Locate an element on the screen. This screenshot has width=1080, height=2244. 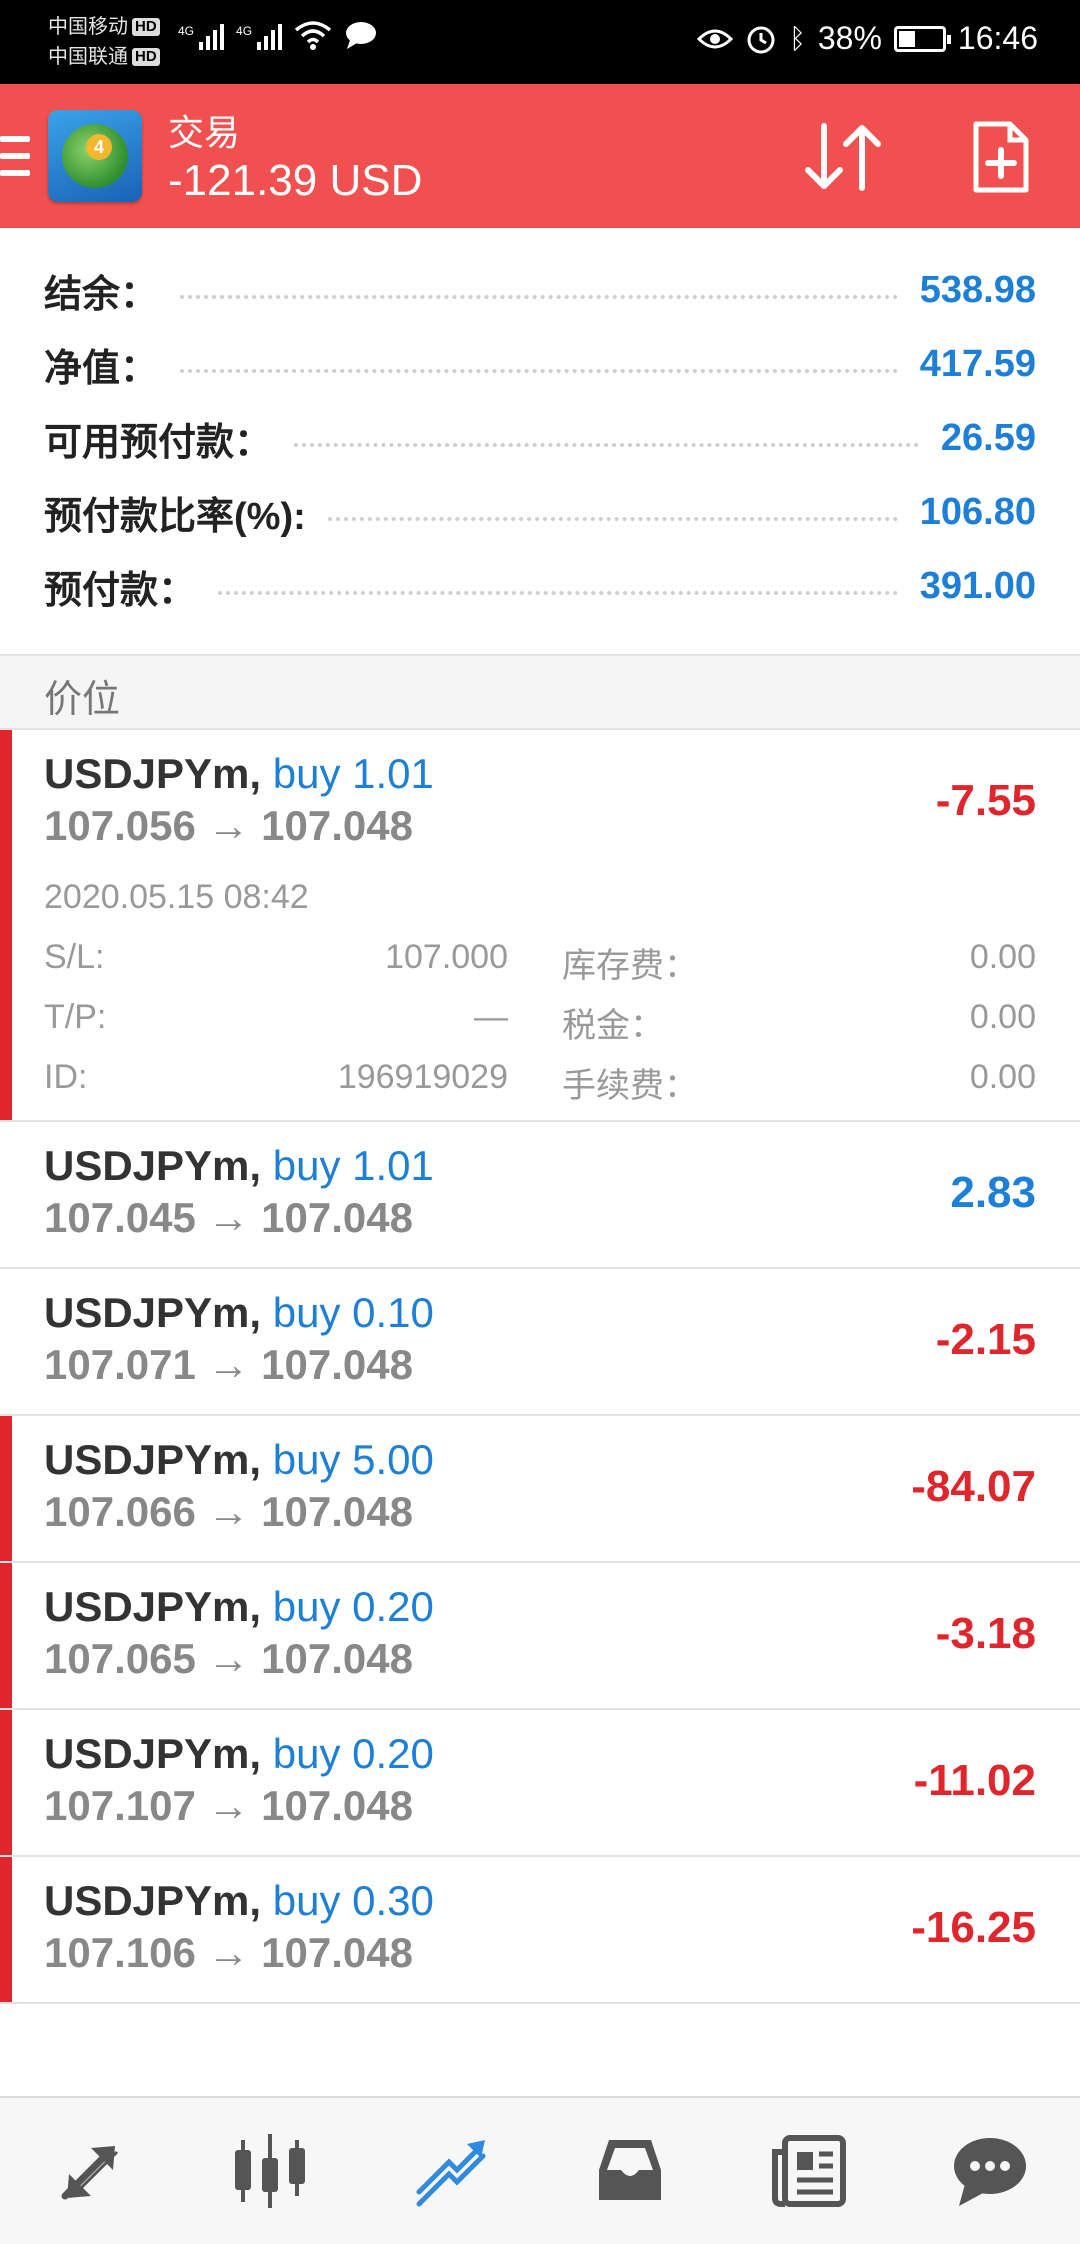
detail-value: — is located at coordinates (491, 1017).